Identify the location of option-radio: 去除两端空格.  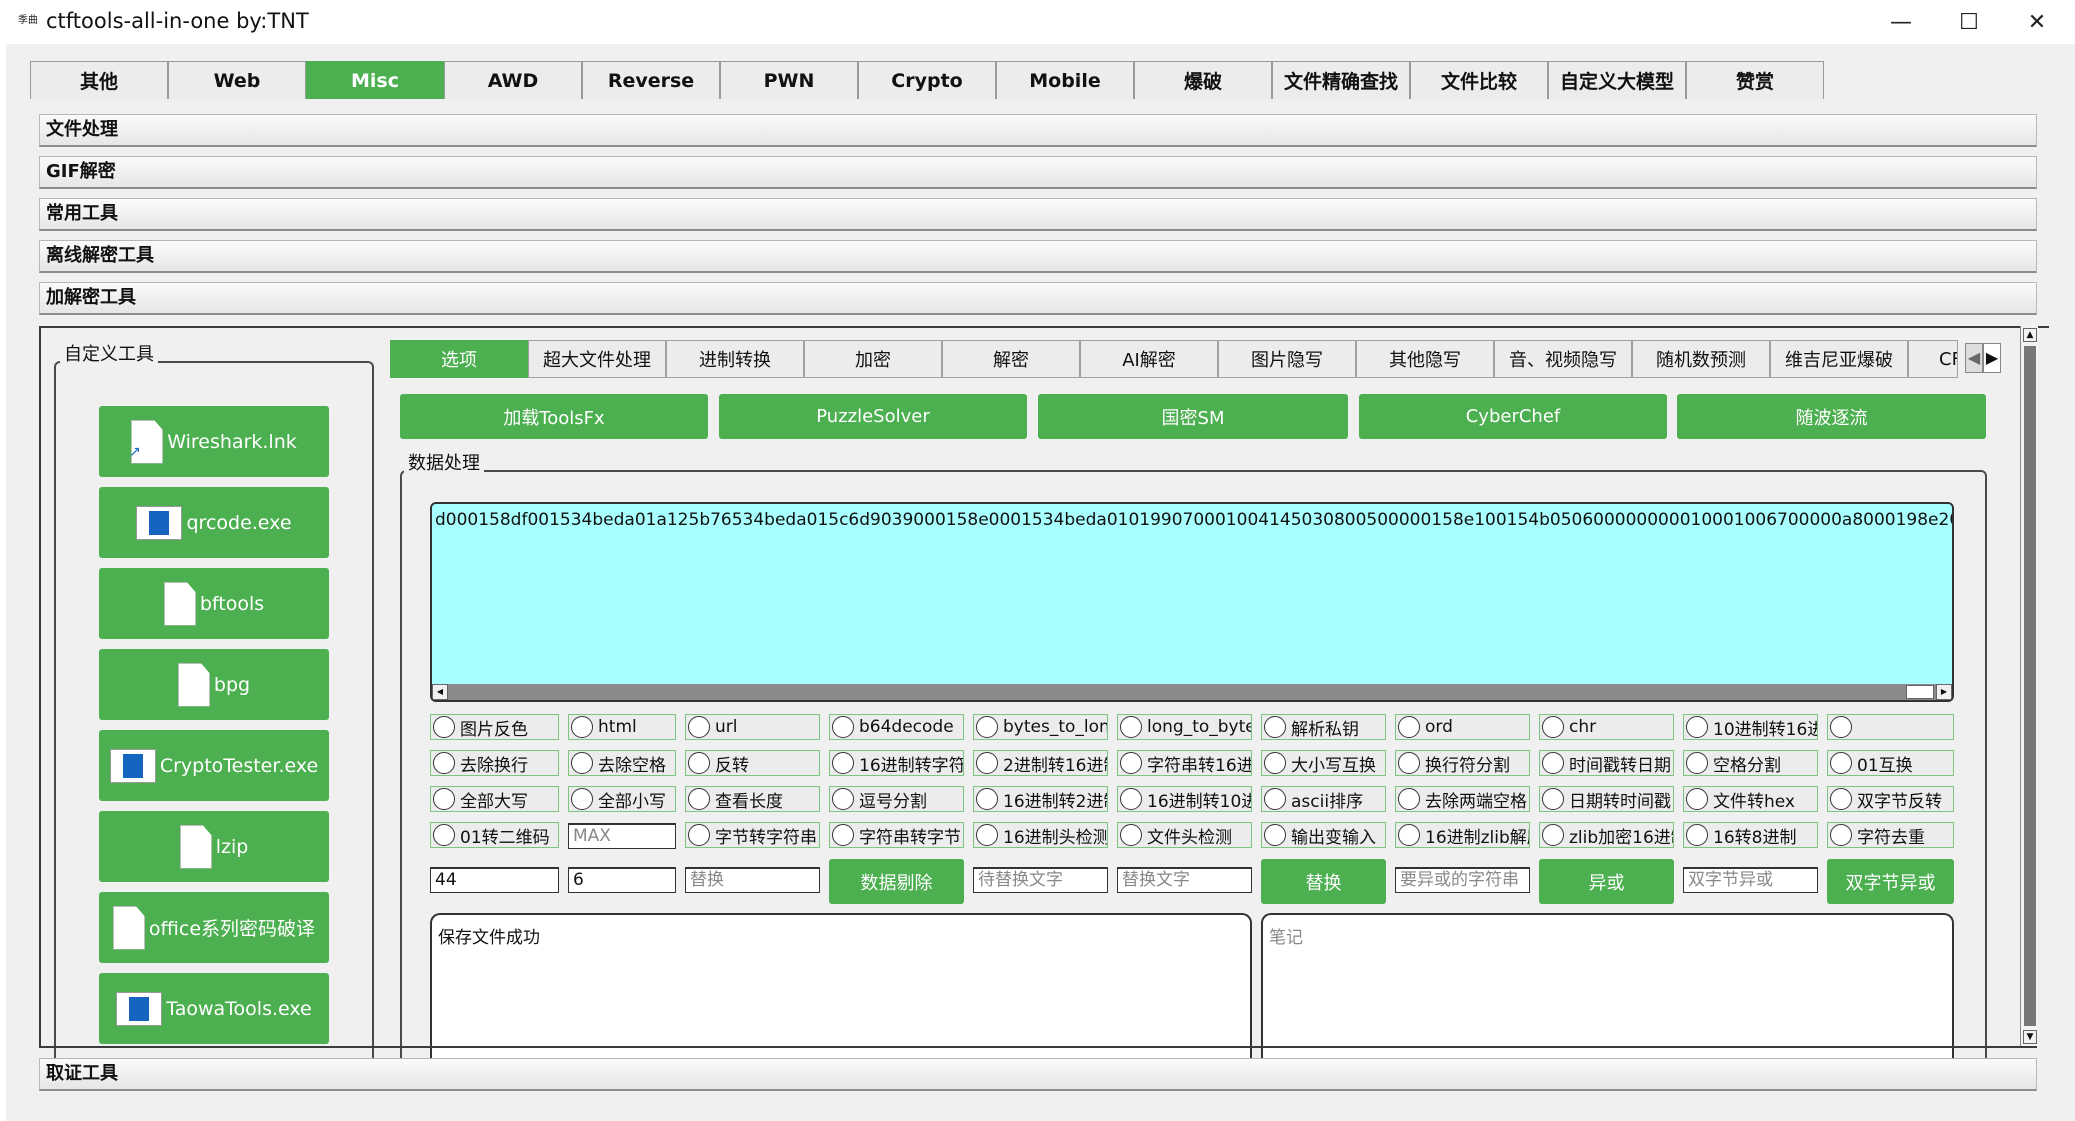
(1462, 799).